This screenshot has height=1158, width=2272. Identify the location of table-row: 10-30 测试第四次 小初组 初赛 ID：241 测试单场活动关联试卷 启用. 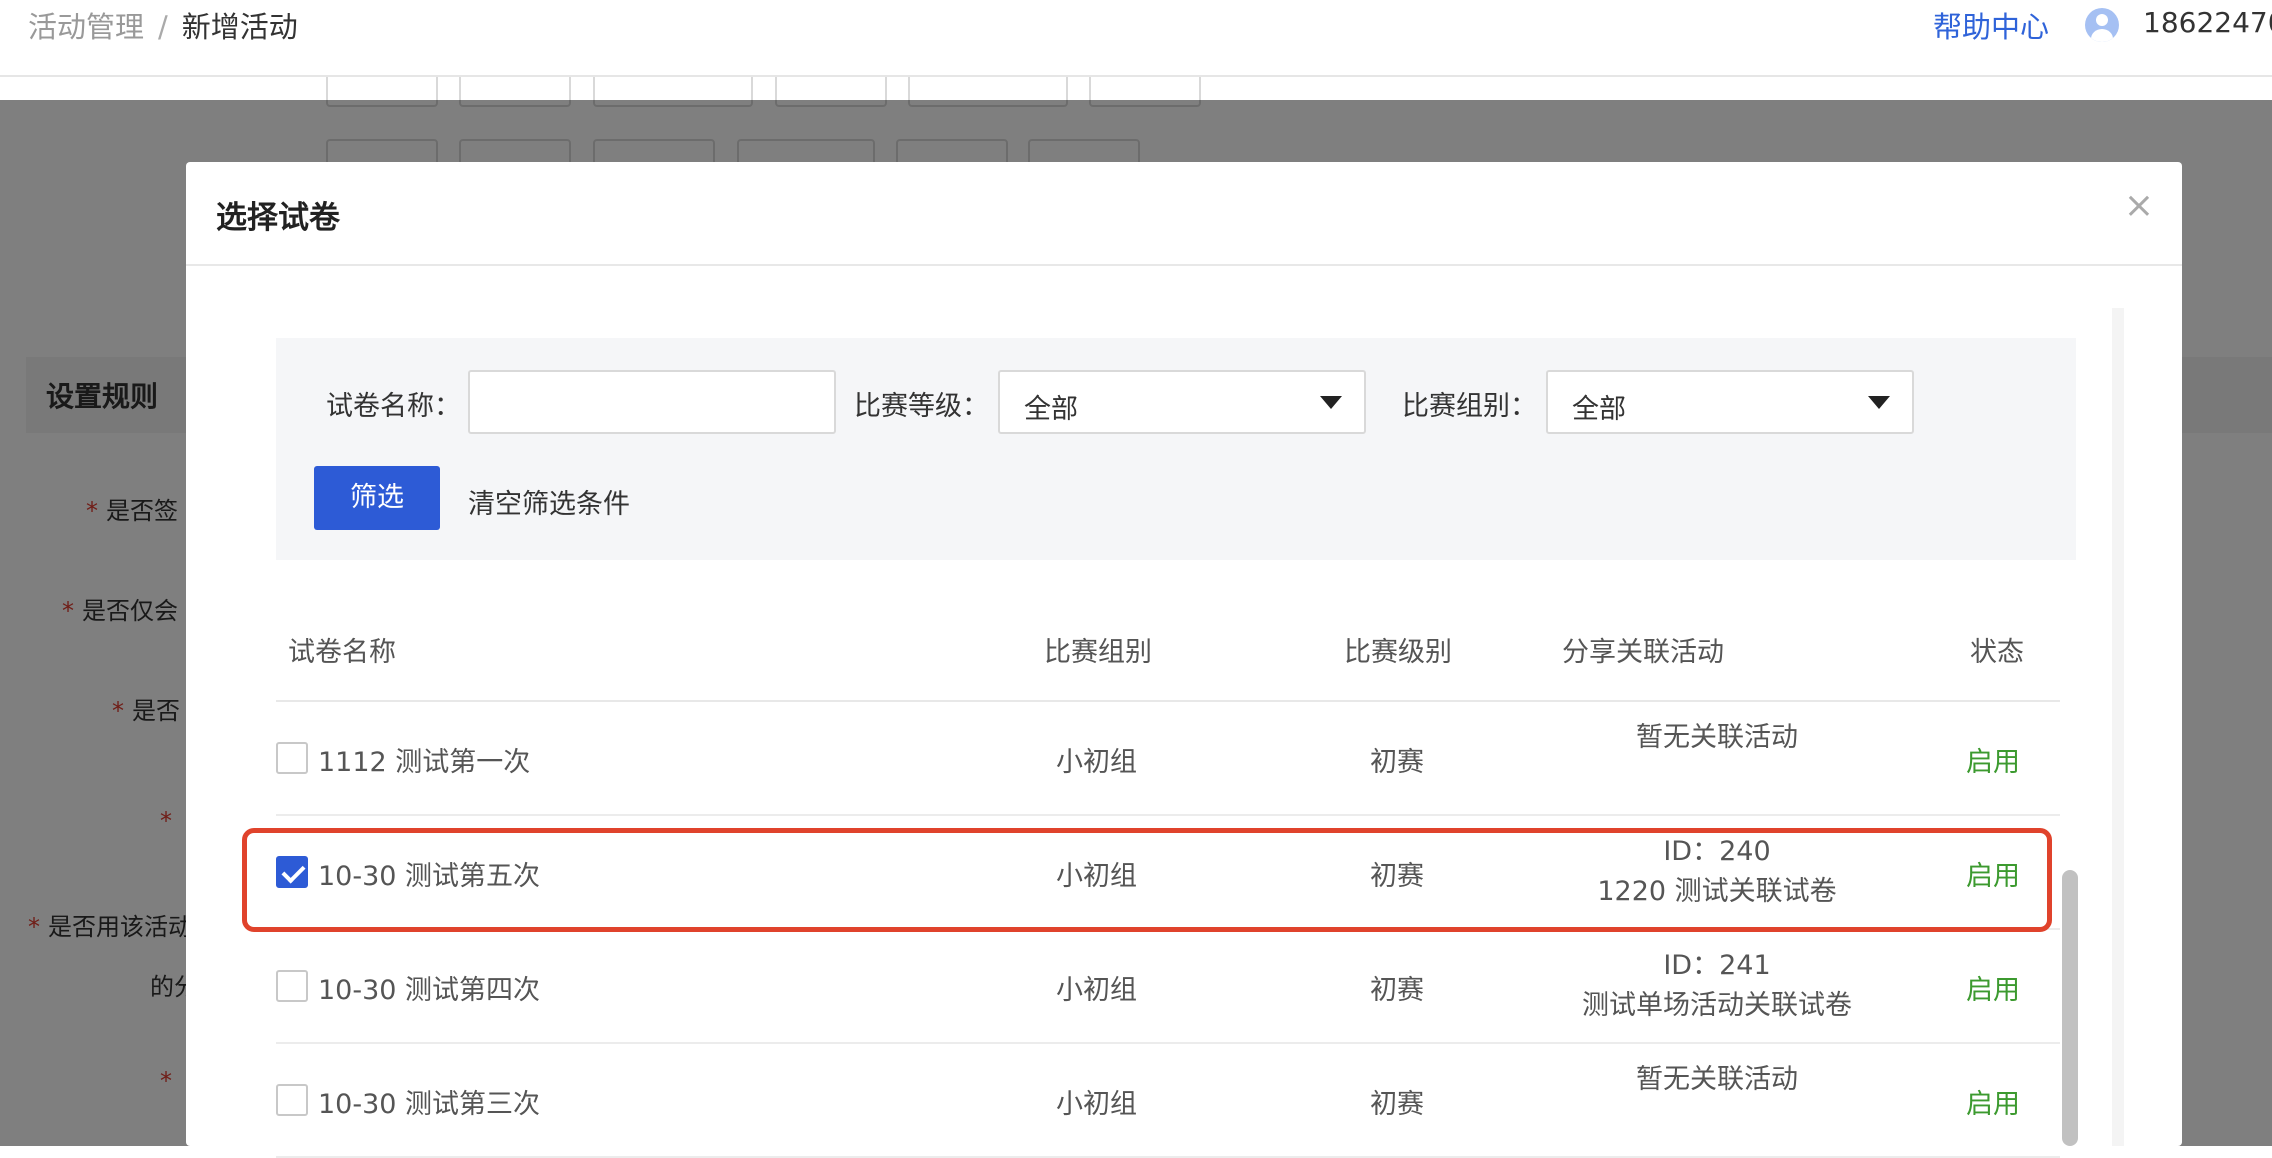
(1168, 987).